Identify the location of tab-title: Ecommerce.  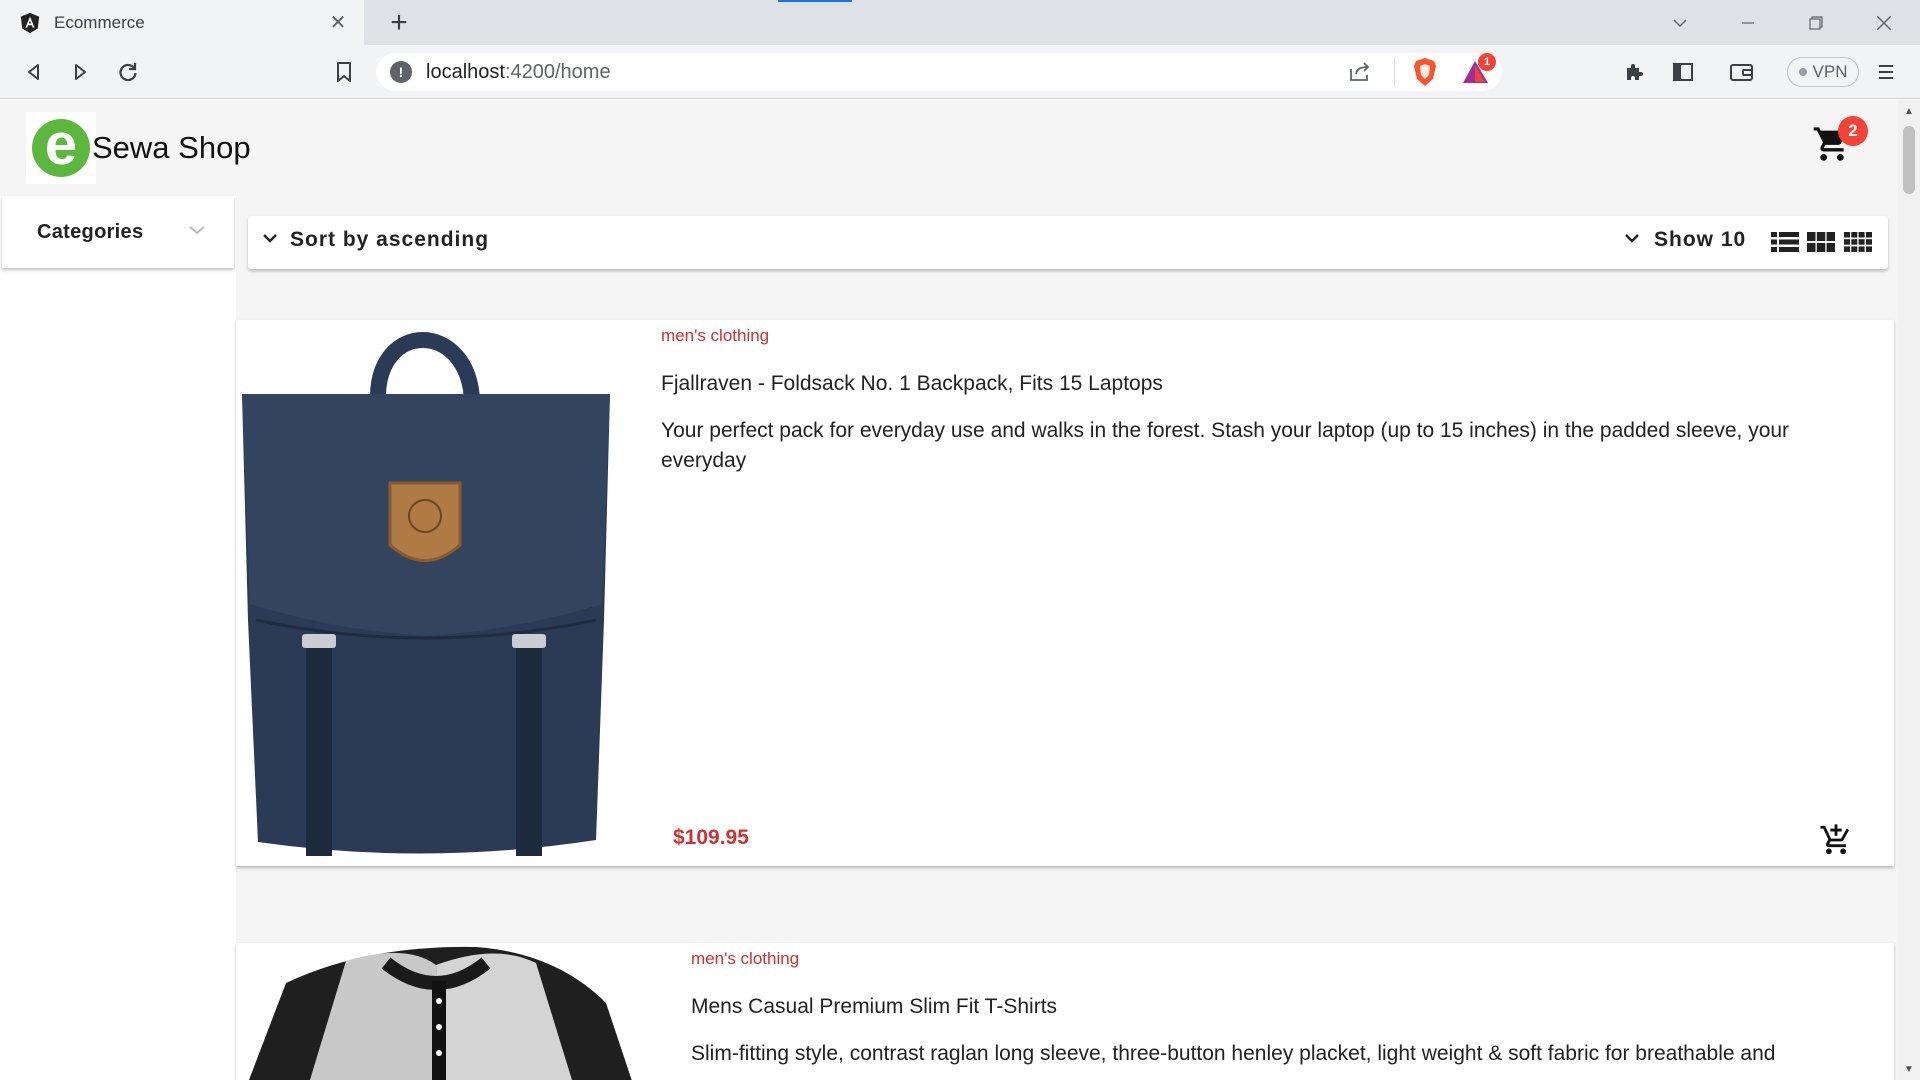
(99, 22).